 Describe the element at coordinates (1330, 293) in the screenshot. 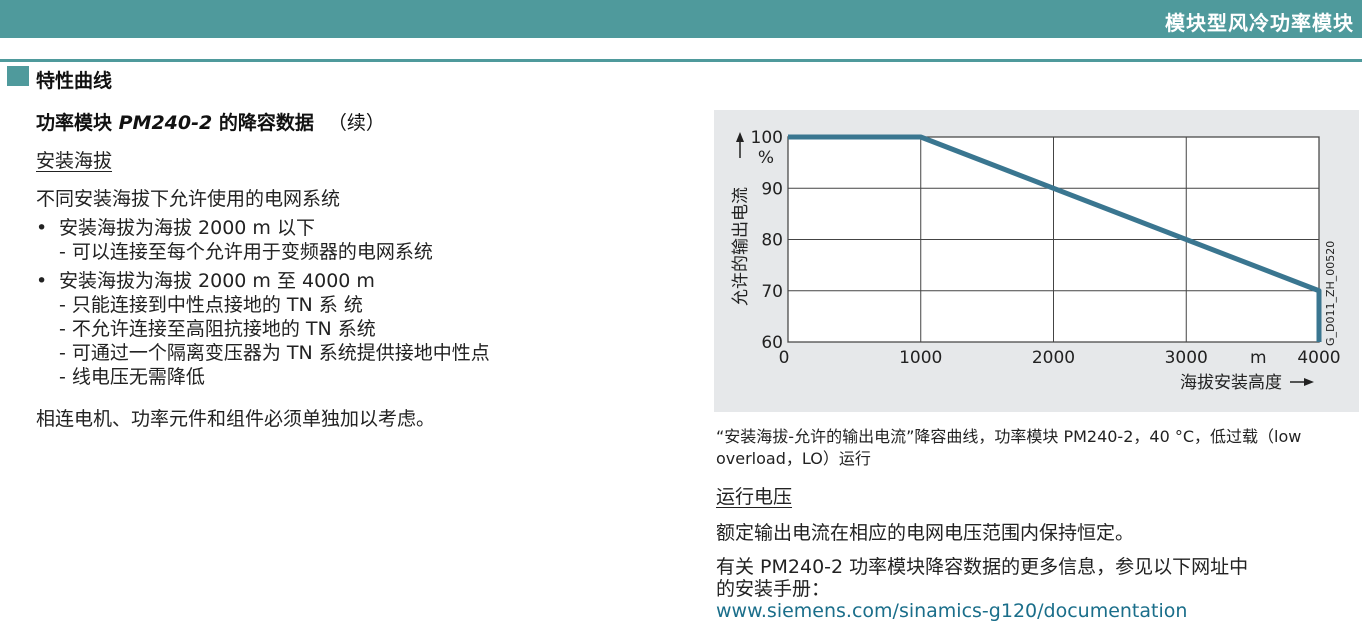

I see `figure-code: G_D011_ZH_00520` at that location.